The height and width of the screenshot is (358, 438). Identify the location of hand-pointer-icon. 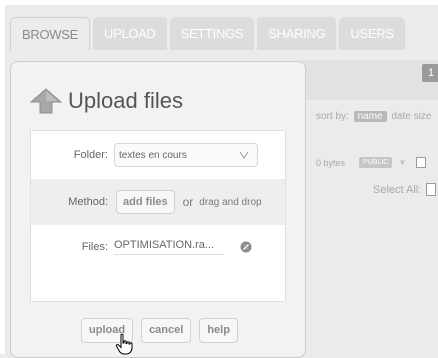
(124, 344).